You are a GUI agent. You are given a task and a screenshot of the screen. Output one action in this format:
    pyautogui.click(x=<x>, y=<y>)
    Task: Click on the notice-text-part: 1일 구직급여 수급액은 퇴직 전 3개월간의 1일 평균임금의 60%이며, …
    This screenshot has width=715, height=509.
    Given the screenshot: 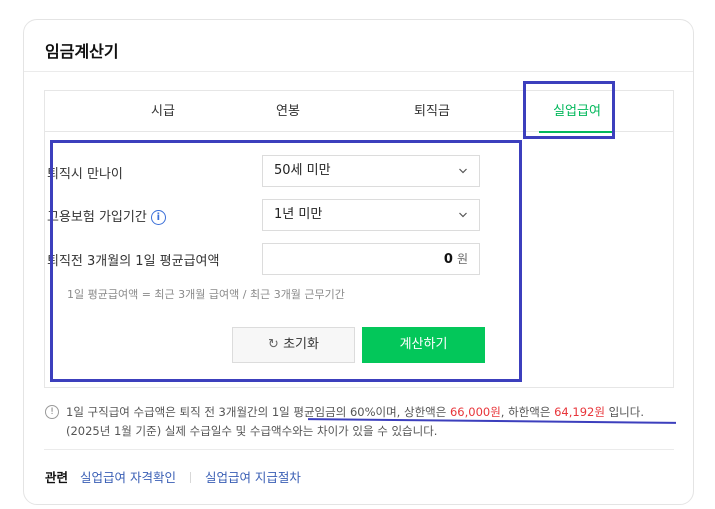 What is the action you would take?
    pyautogui.click(x=258, y=412)
    